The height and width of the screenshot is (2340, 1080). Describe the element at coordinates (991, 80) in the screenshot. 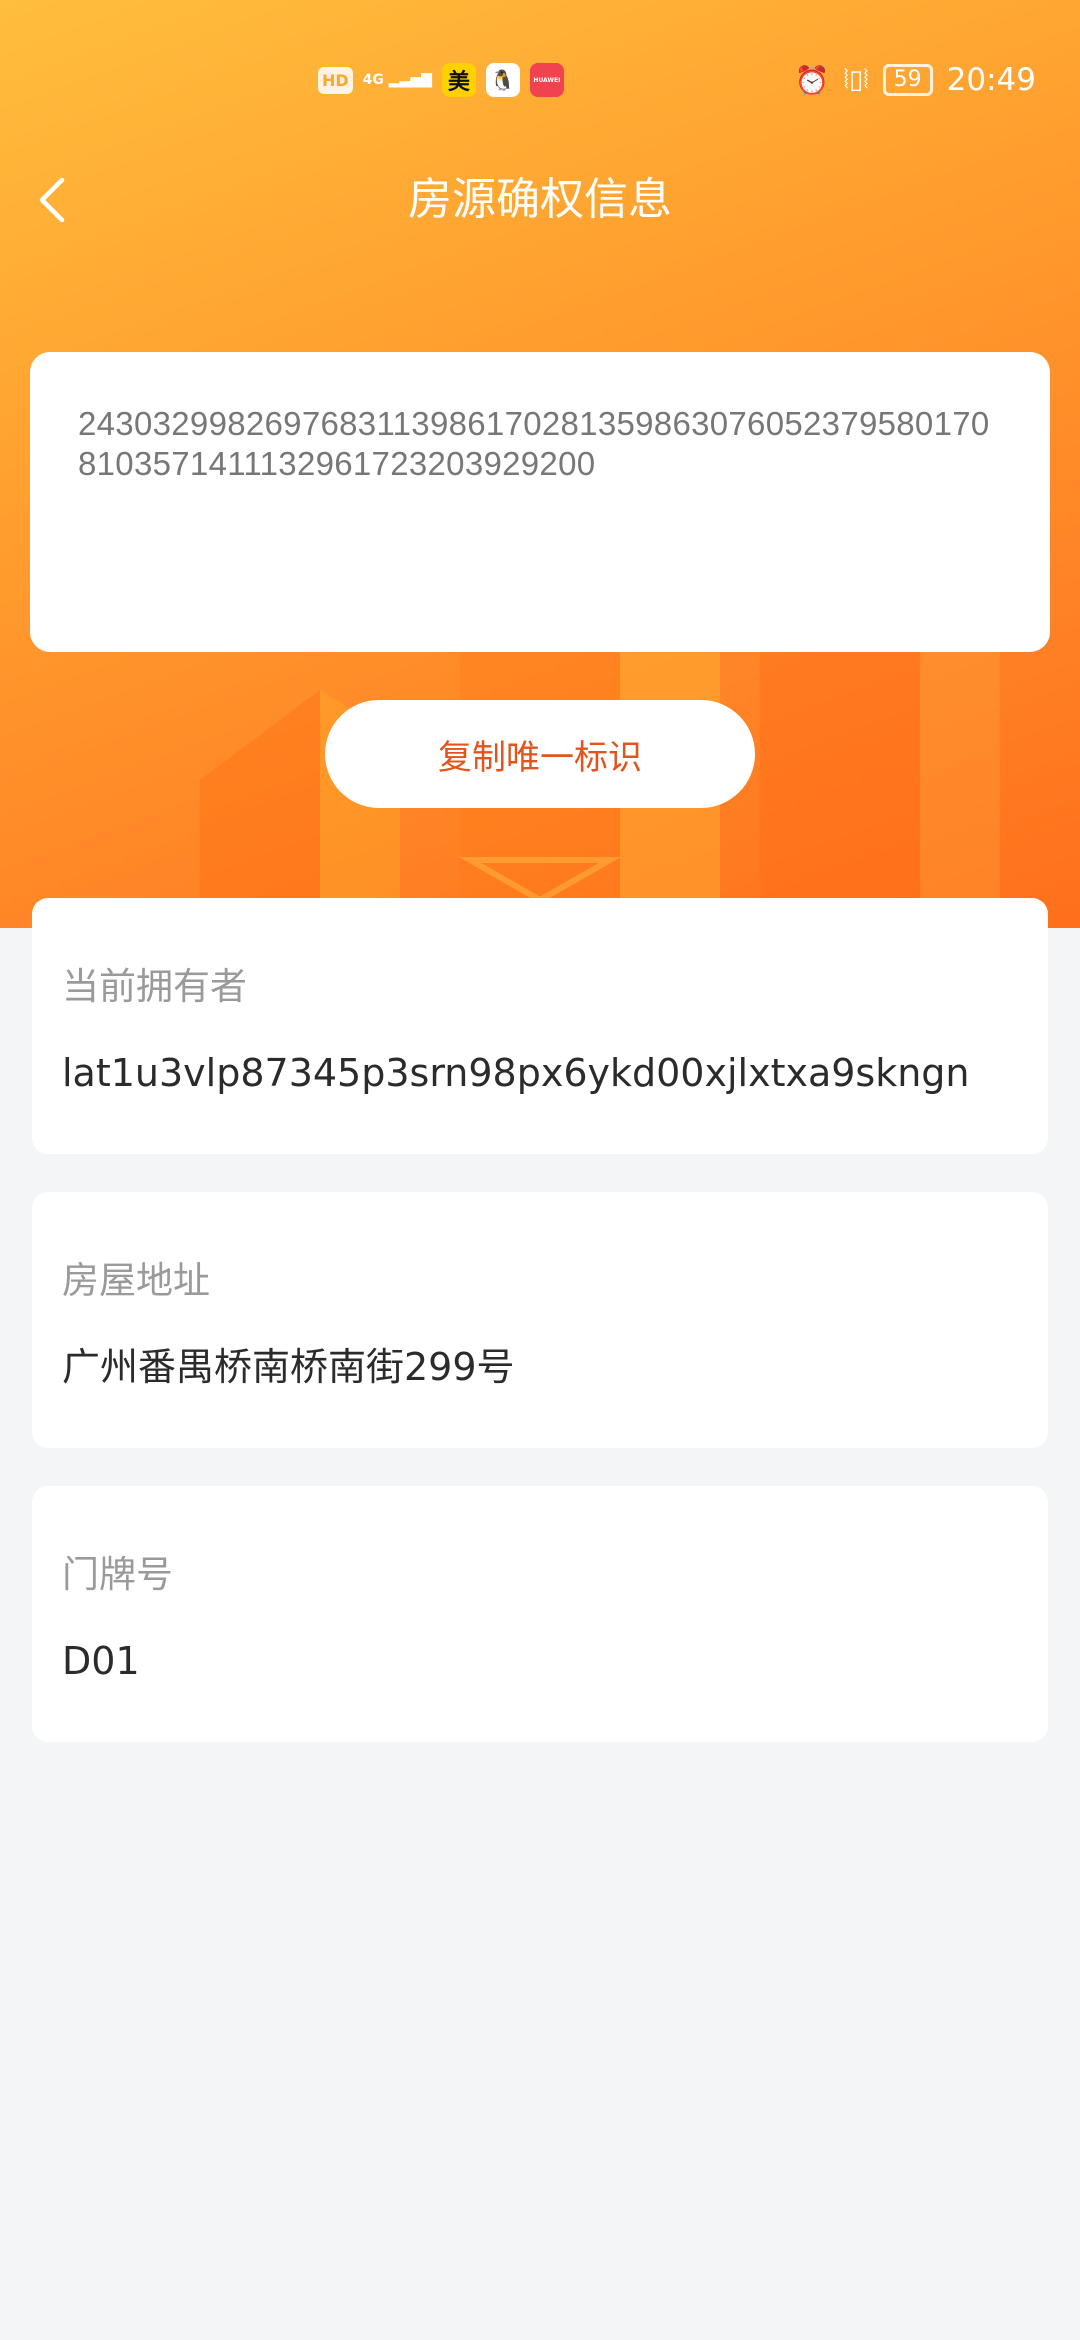

I see `clock: 20:49` at that location.